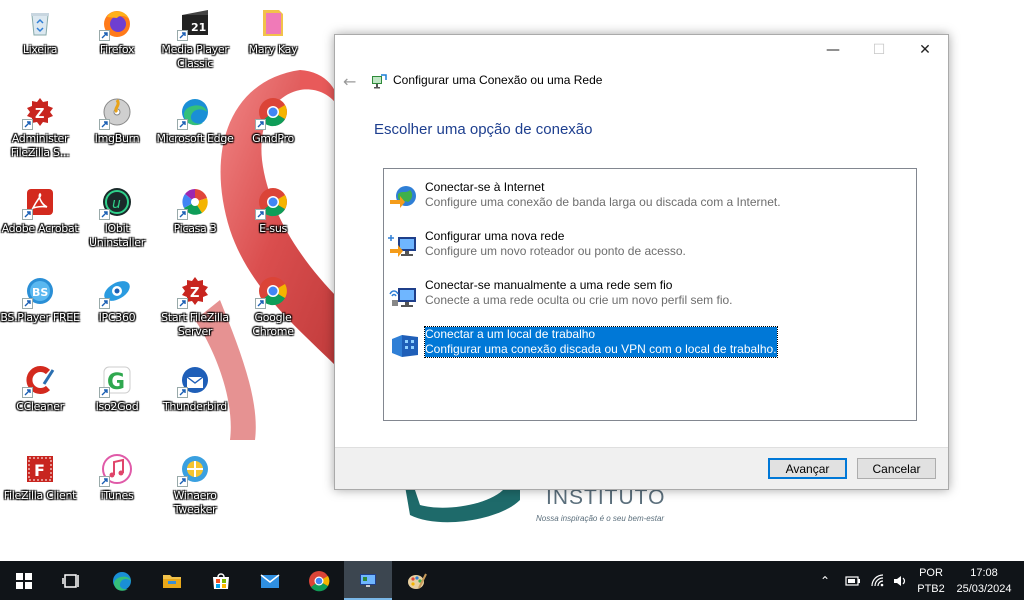  What do you see at coordinates (349, 81) in the screenshot?
I see `back-arrow-icon: ←` at bounding box center [349, 81].